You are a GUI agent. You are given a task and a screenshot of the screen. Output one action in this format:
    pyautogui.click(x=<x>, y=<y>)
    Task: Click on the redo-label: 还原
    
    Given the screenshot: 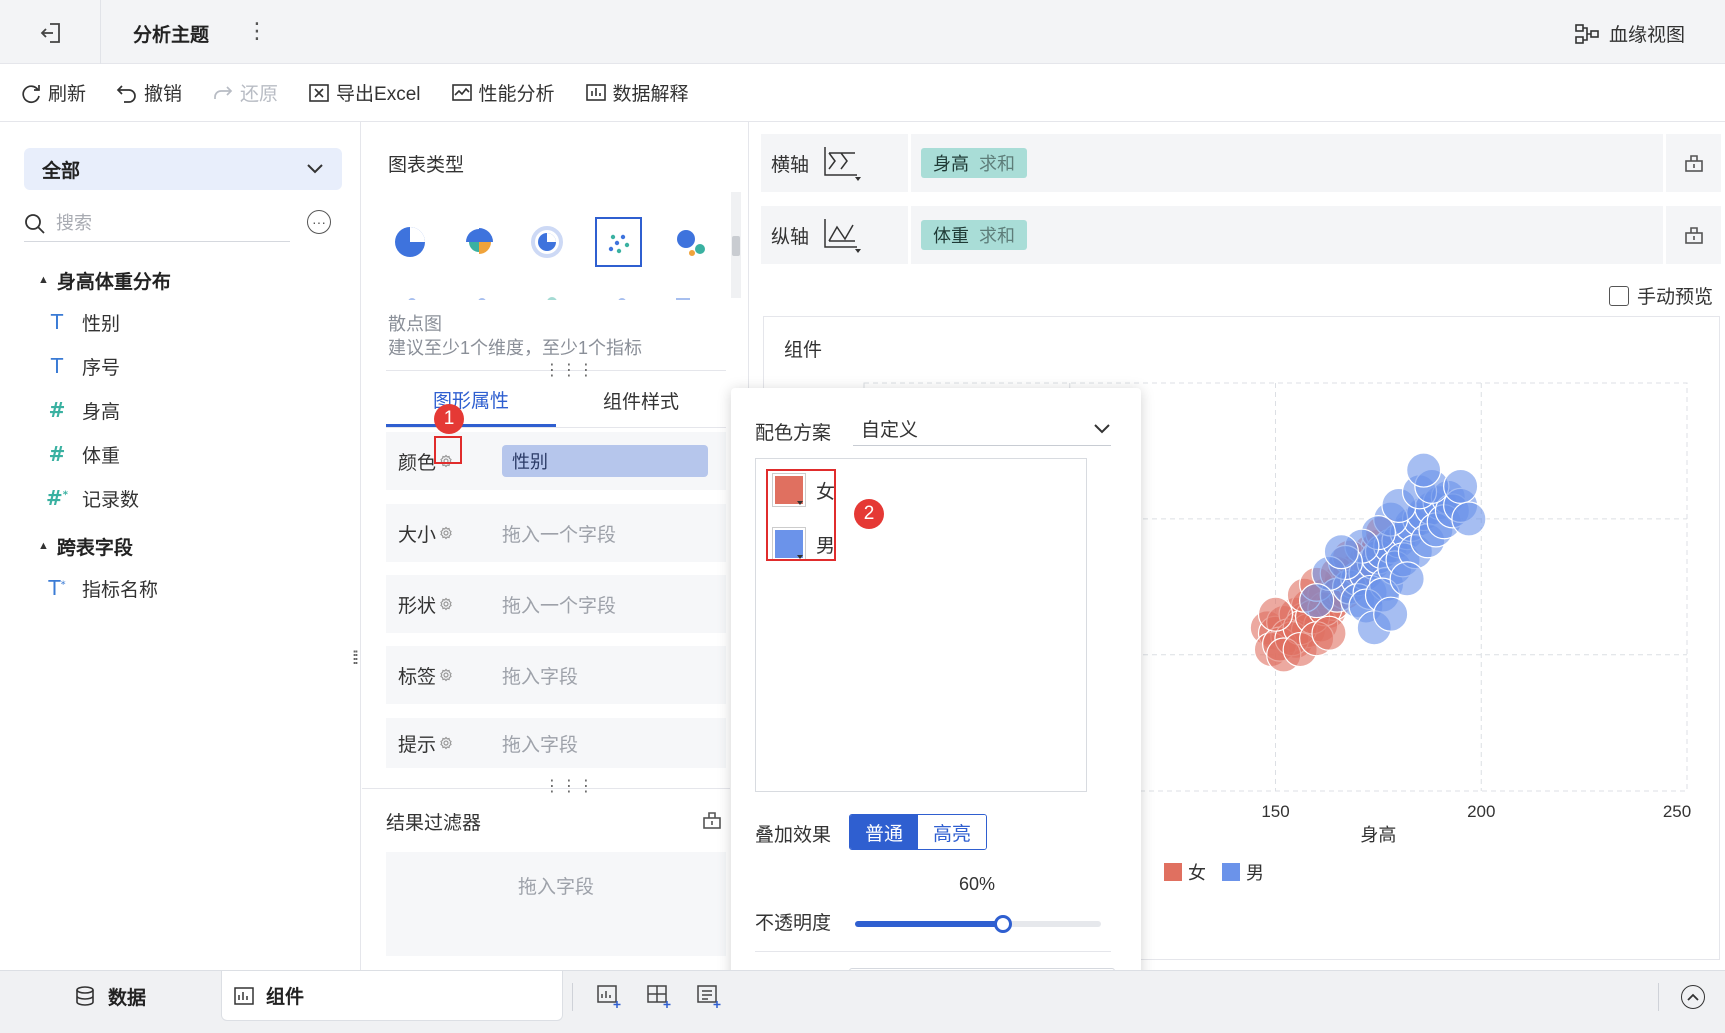 What is the action you would take?
    pyautogui.click(x=259, y=94)
    